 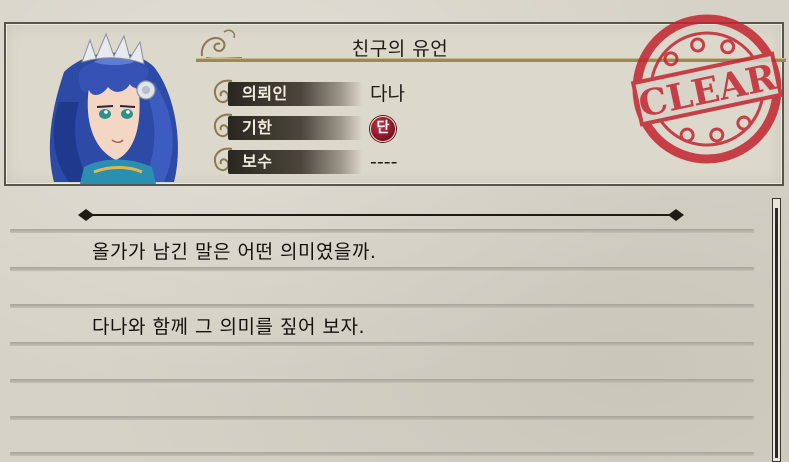 I want to click on clear-stamp-icon: CLEAR, so click(x=707, y=89).